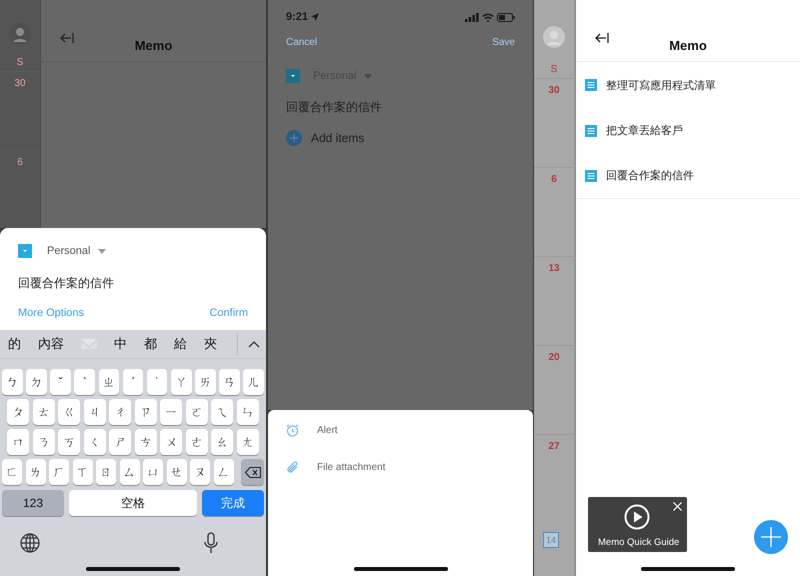 The width and height of the screenshot is (800, 576). I want to click on keyboard-key: ㄧ, so click(171, 412).